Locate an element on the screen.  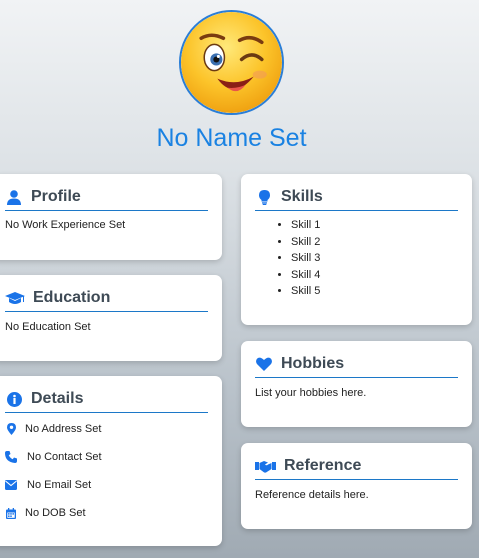
map-pin-icon is located at coordinates (11, 429).